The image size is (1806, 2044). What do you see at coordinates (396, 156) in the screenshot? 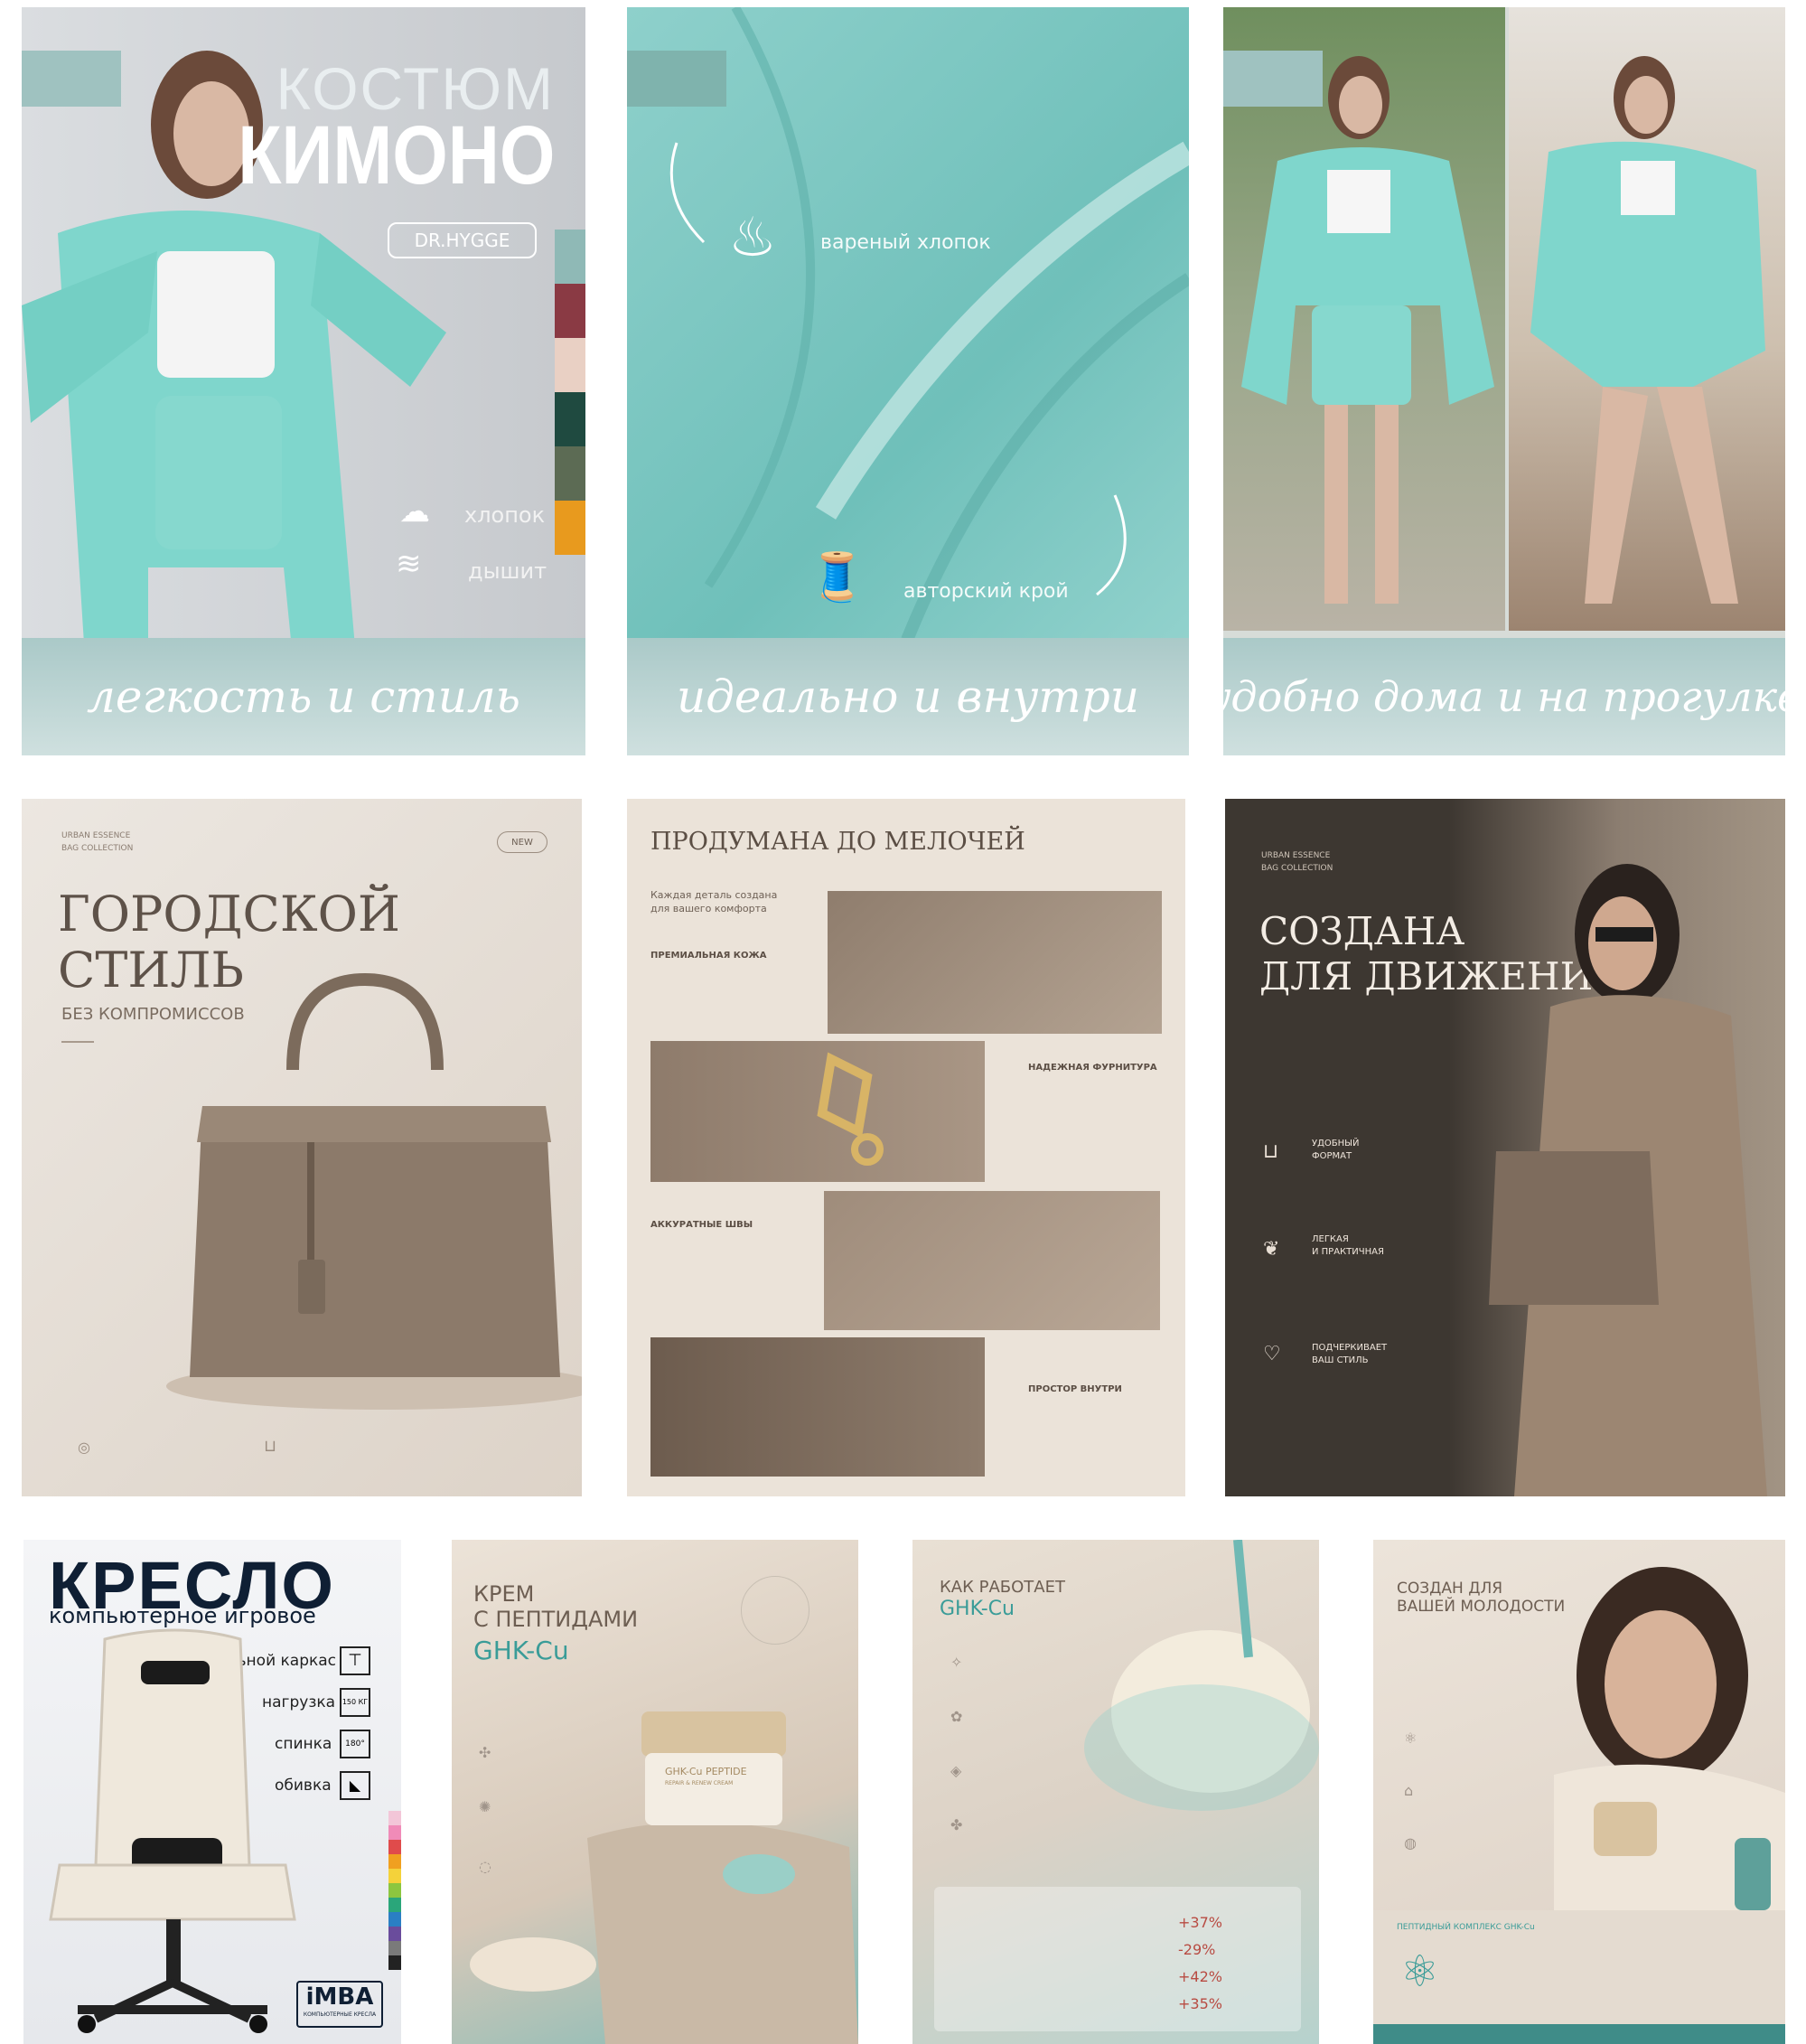
I see `kimono-title-main: КИМОНО` at bounding box center [396, 156].